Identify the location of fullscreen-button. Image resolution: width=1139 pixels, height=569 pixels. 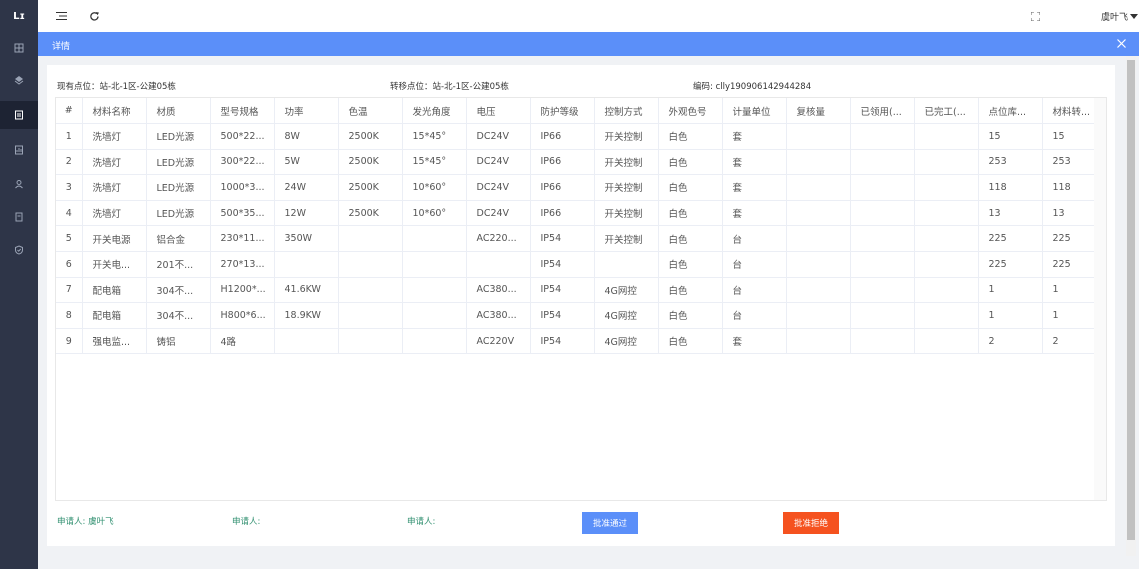
(1035, 16).